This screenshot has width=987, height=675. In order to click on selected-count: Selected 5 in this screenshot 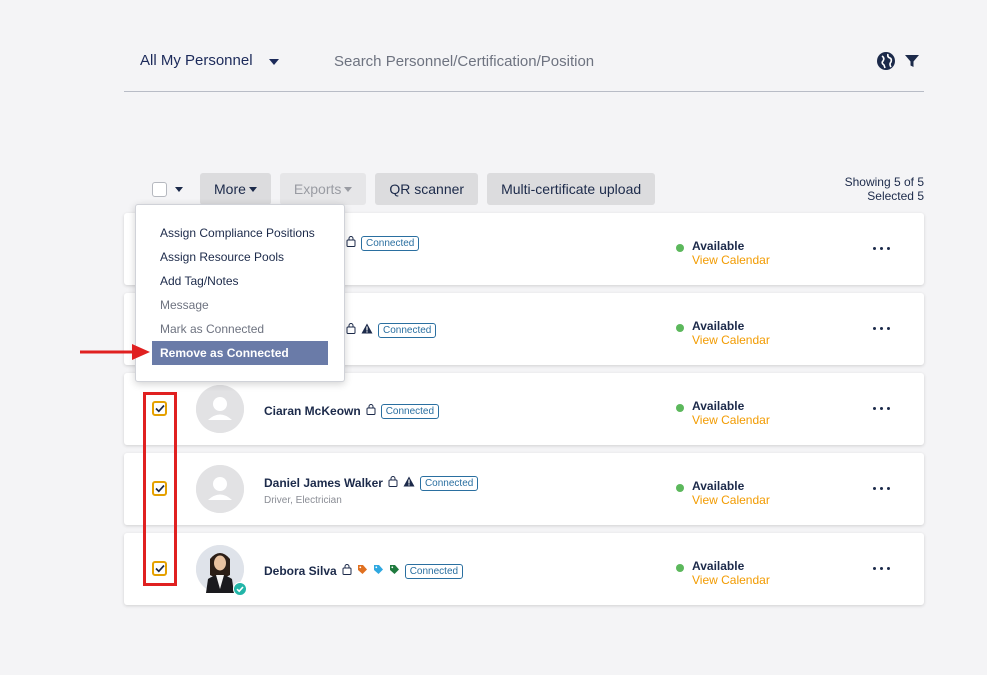, I will do `click(895, 196)`.